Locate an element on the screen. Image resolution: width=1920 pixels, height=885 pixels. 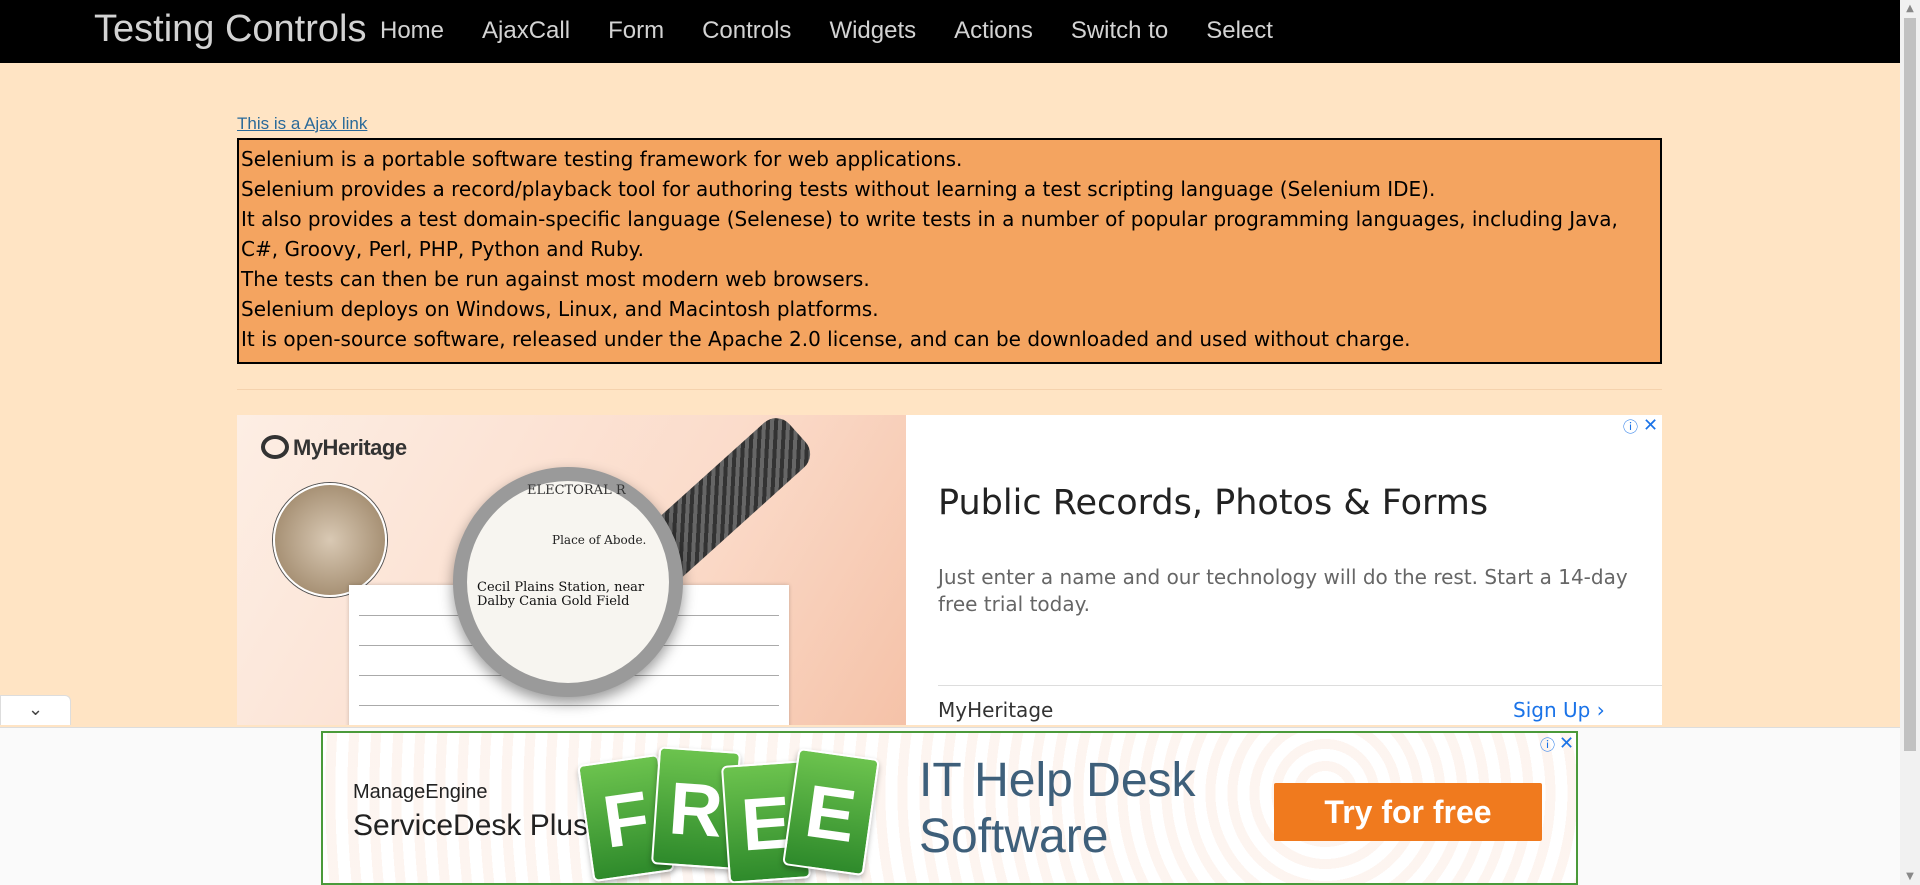
scroll-down-icon: ▼ is located at coordinates (1910, 876).